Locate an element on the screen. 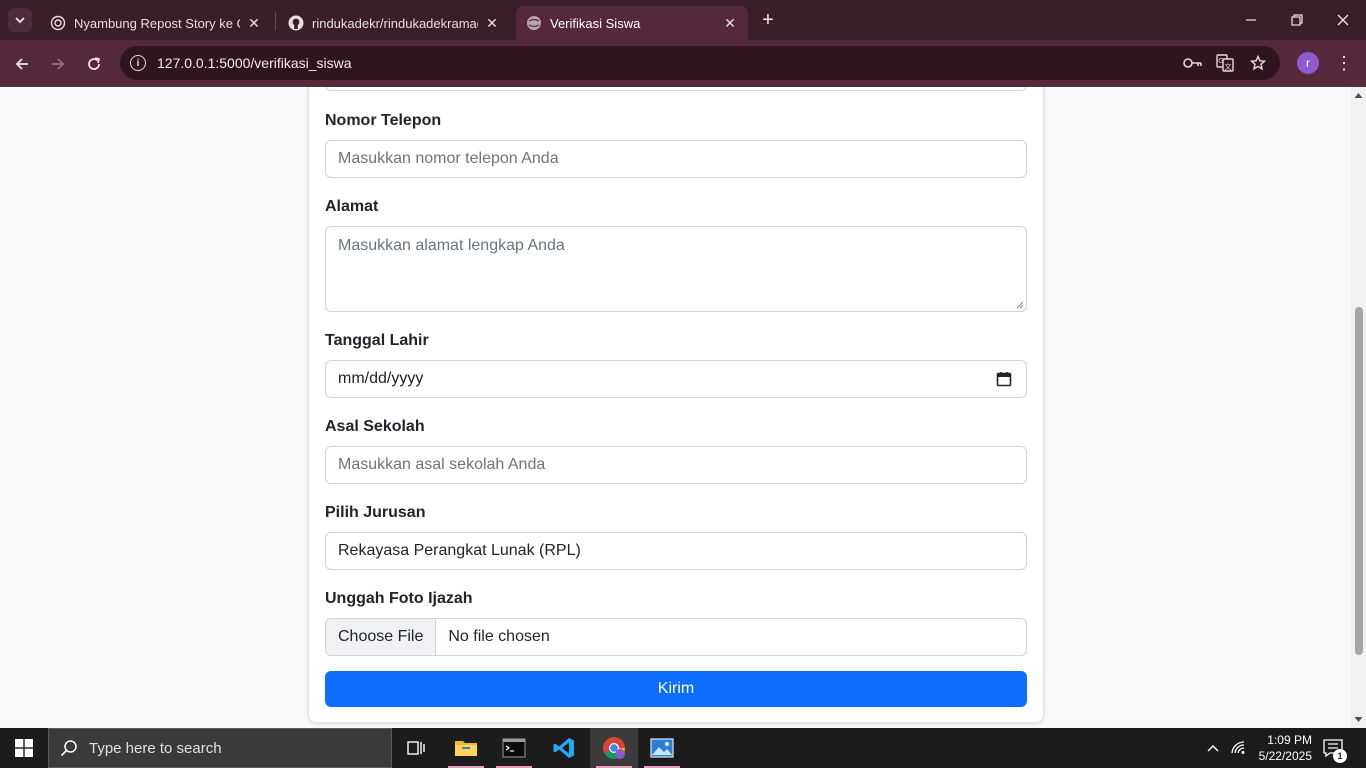  resize-grip-icon is located at coordinates (1020, 305).